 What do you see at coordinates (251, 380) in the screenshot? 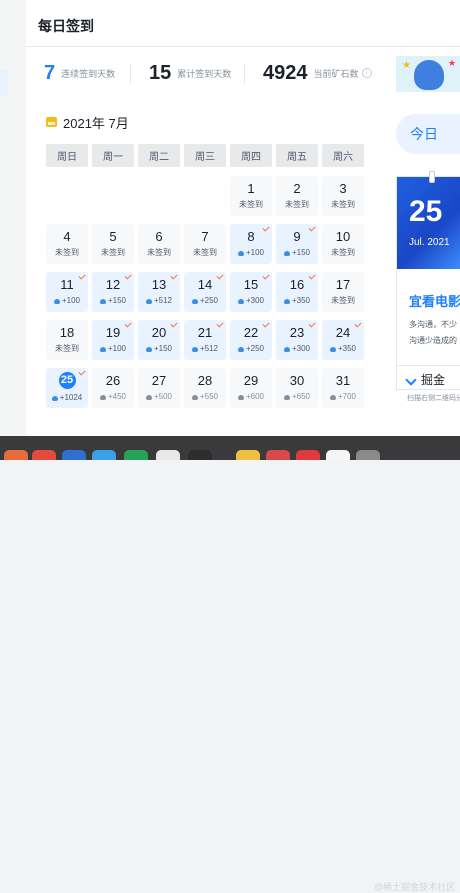
I see `day-number: 29` at bounding box center [251, 380].